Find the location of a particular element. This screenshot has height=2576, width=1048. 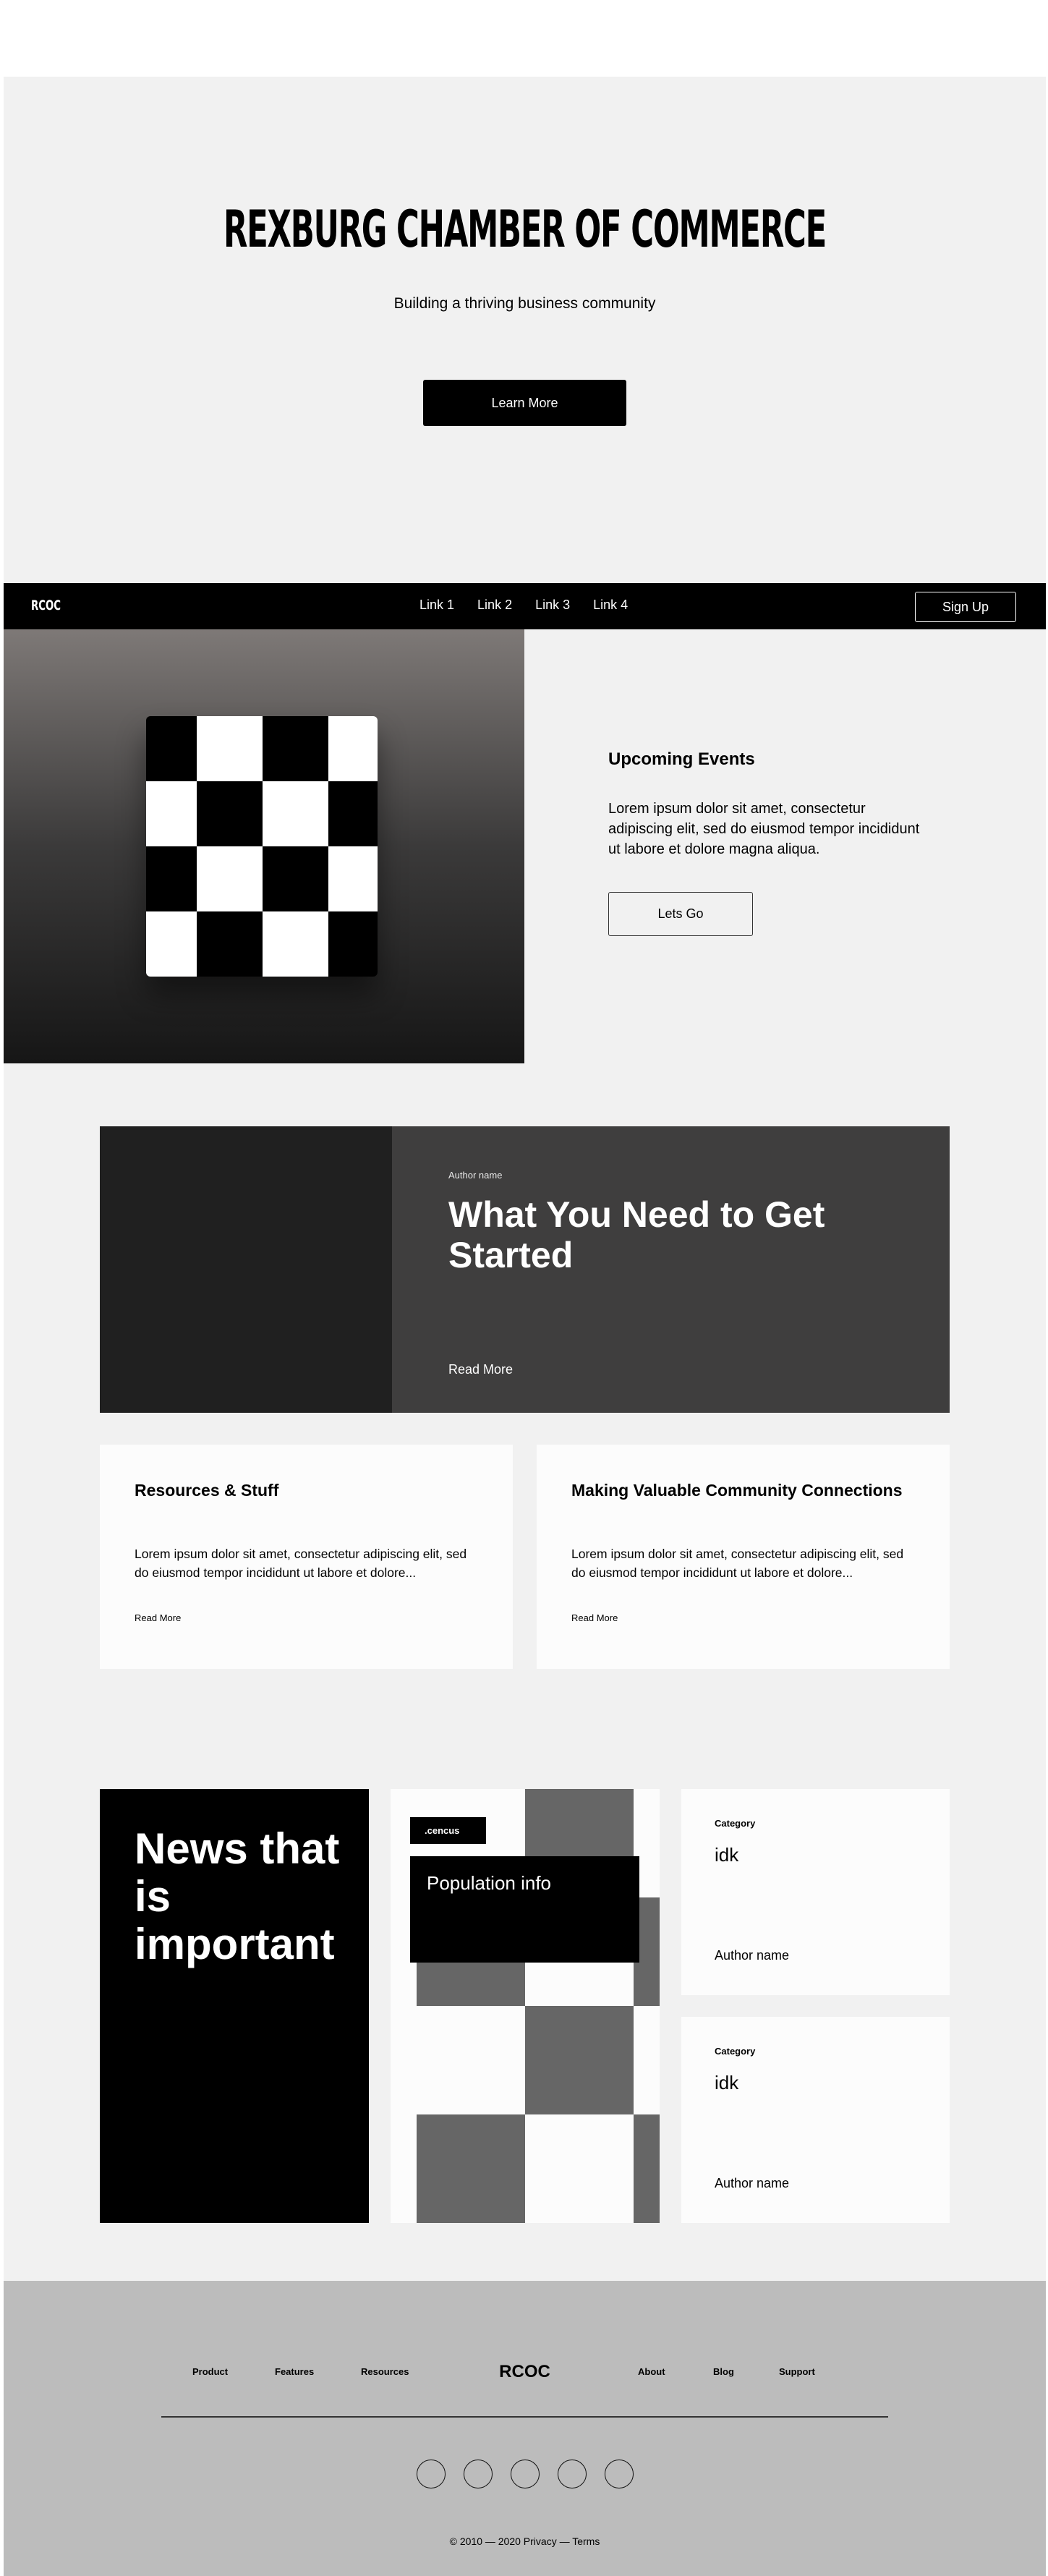

population-label-box: Population info is located at coordinates (524, 1909).